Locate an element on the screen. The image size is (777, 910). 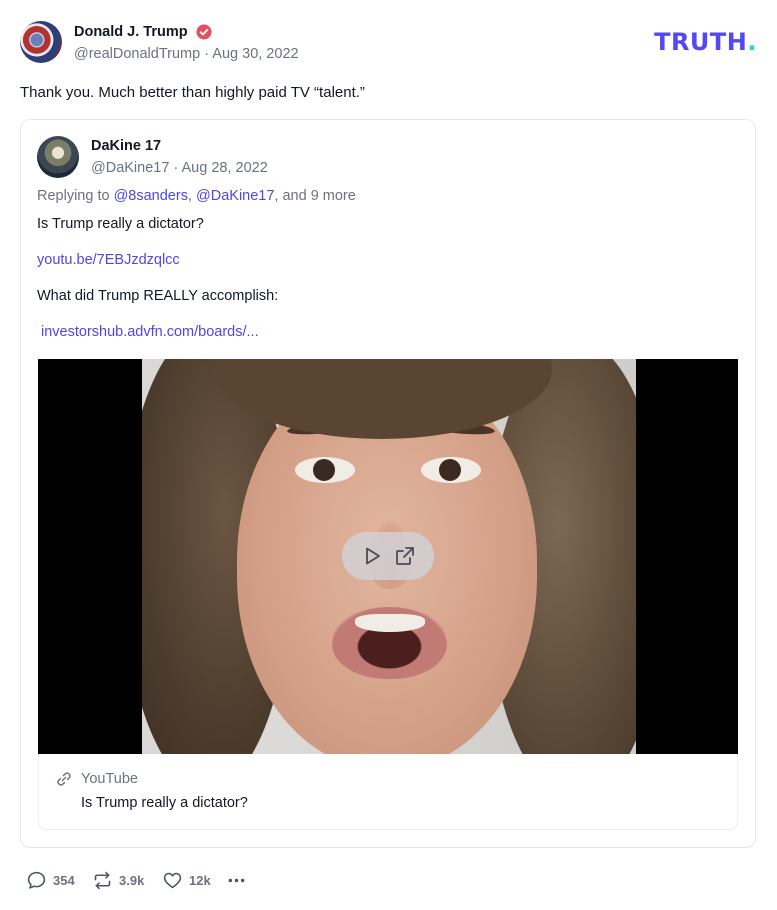
reply-button: 354 is located at coordinates (50, 880).